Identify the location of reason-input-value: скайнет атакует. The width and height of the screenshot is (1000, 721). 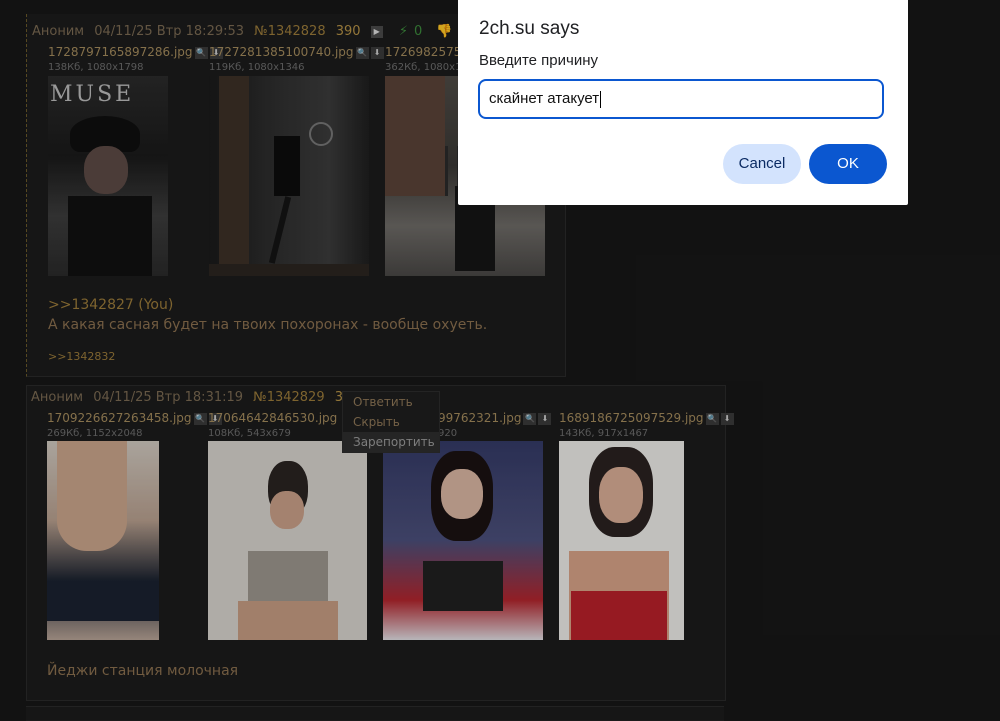
(544, 98).